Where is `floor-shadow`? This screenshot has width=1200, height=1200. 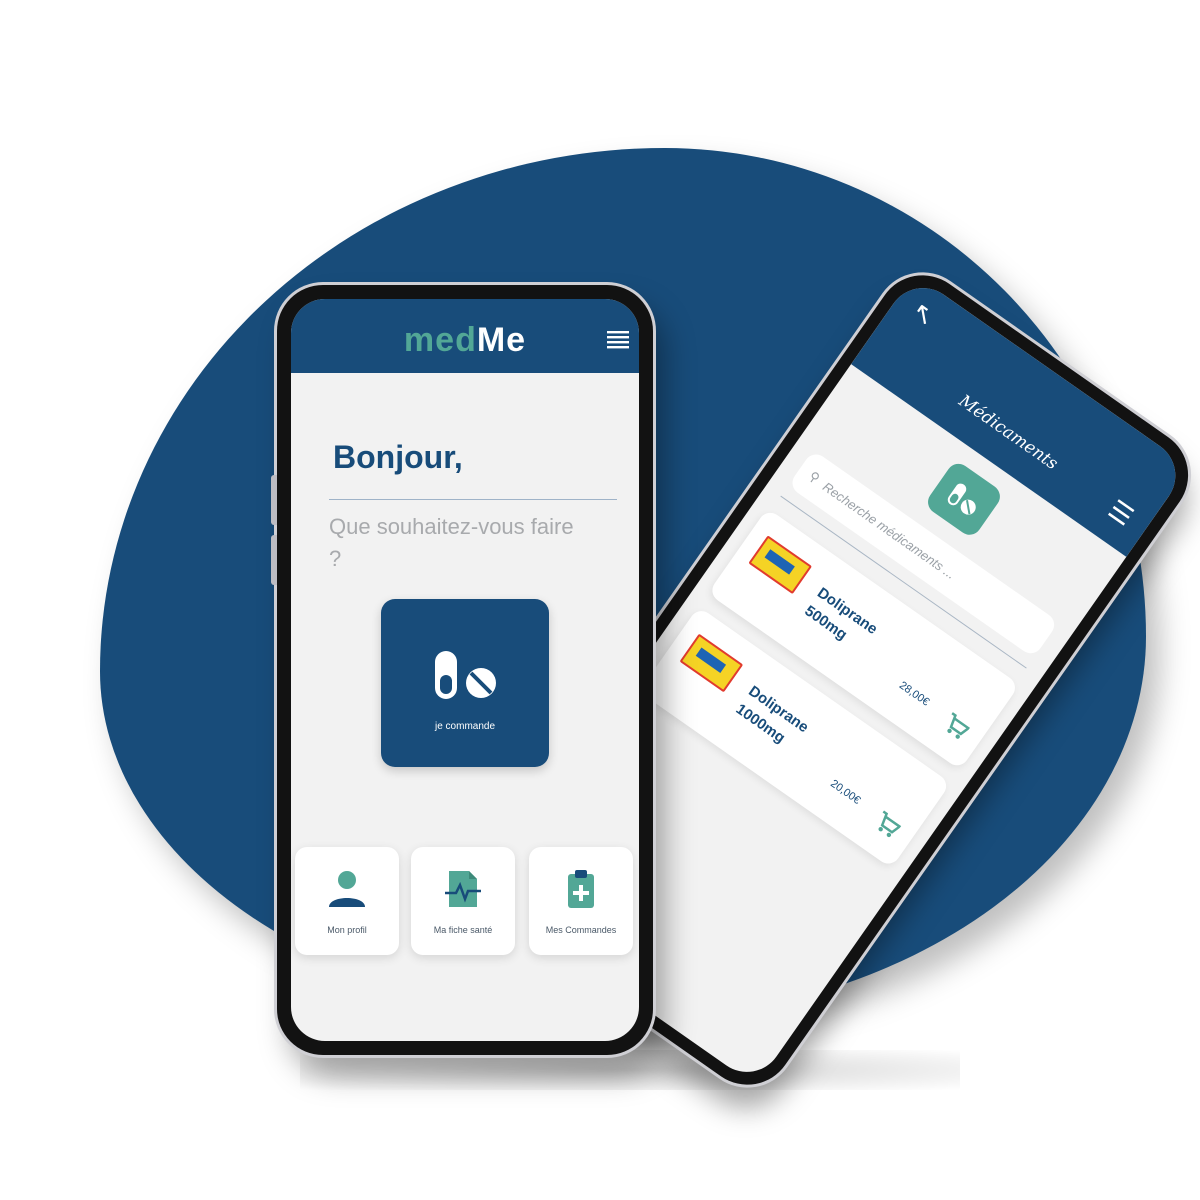
floor-shadow is located at coordinates (630, 1070).